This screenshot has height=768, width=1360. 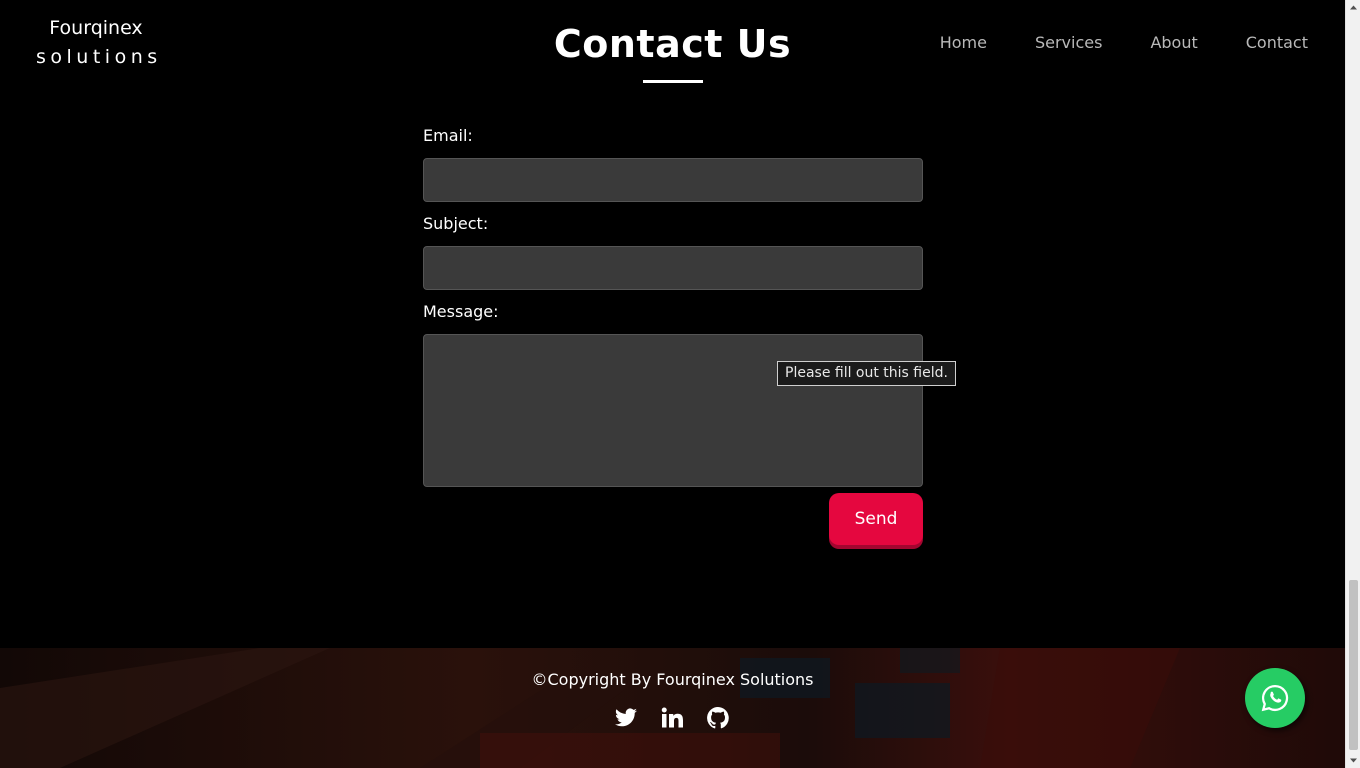 What do you see at coordinates (718, 718) in the screenshot?
I see `github-icon` at bounding box center [718, 718].